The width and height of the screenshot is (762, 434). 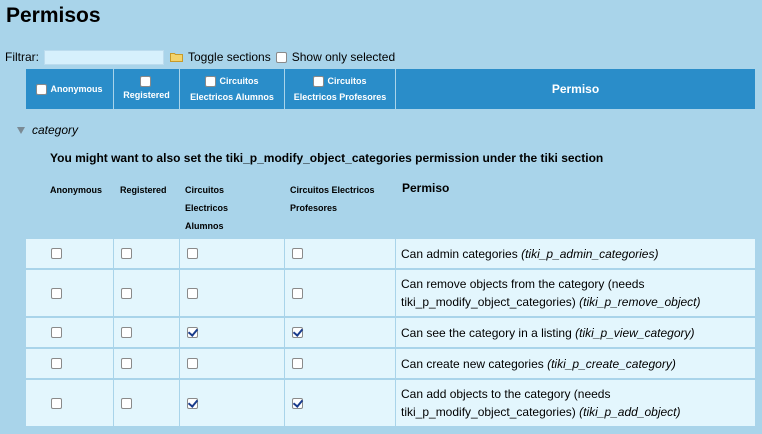 I want to click on permission-text: Can create new categories, so click(x=472, y=363).